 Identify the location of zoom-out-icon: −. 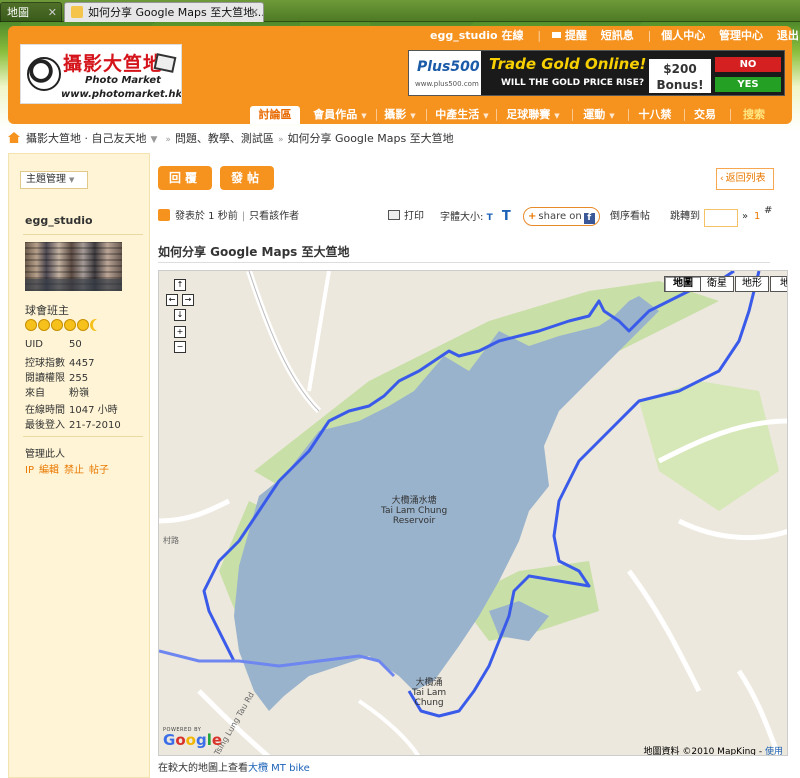
(180, 347).